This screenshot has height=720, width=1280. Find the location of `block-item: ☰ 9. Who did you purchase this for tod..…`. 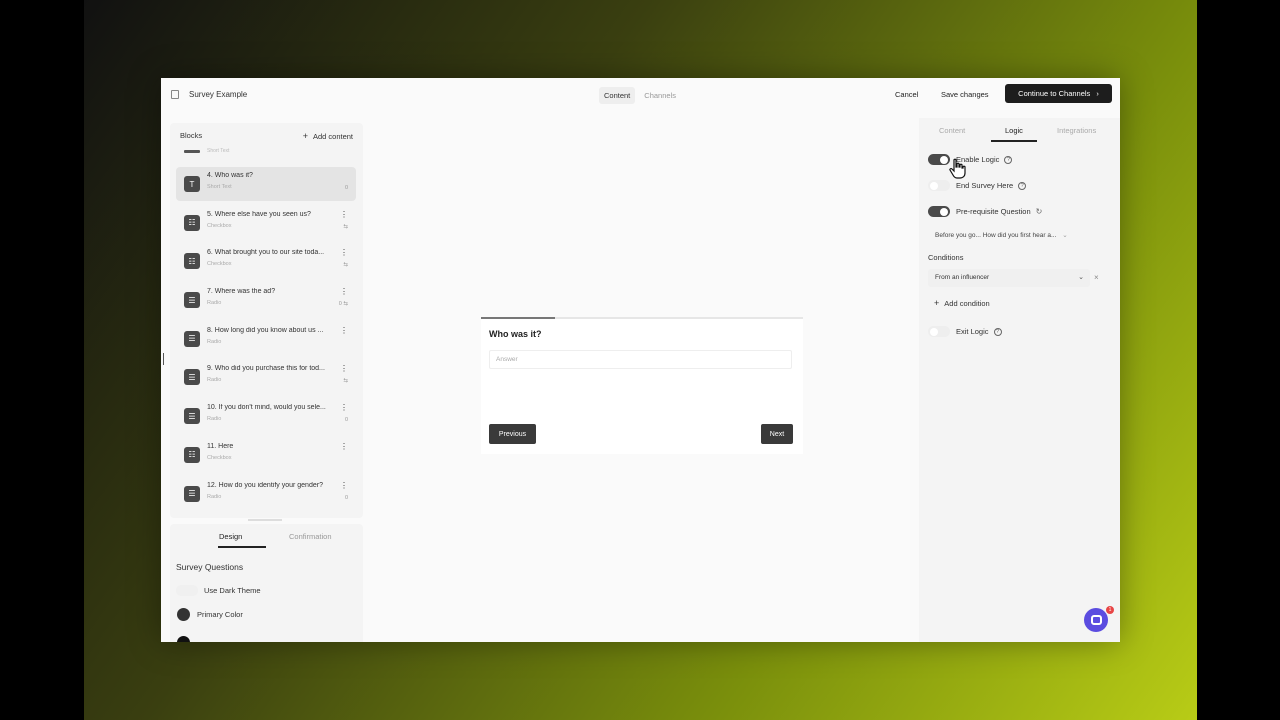

block-item: ☰ 9. Who did you purchase this for tod..… is located at coordinates (266, 377).